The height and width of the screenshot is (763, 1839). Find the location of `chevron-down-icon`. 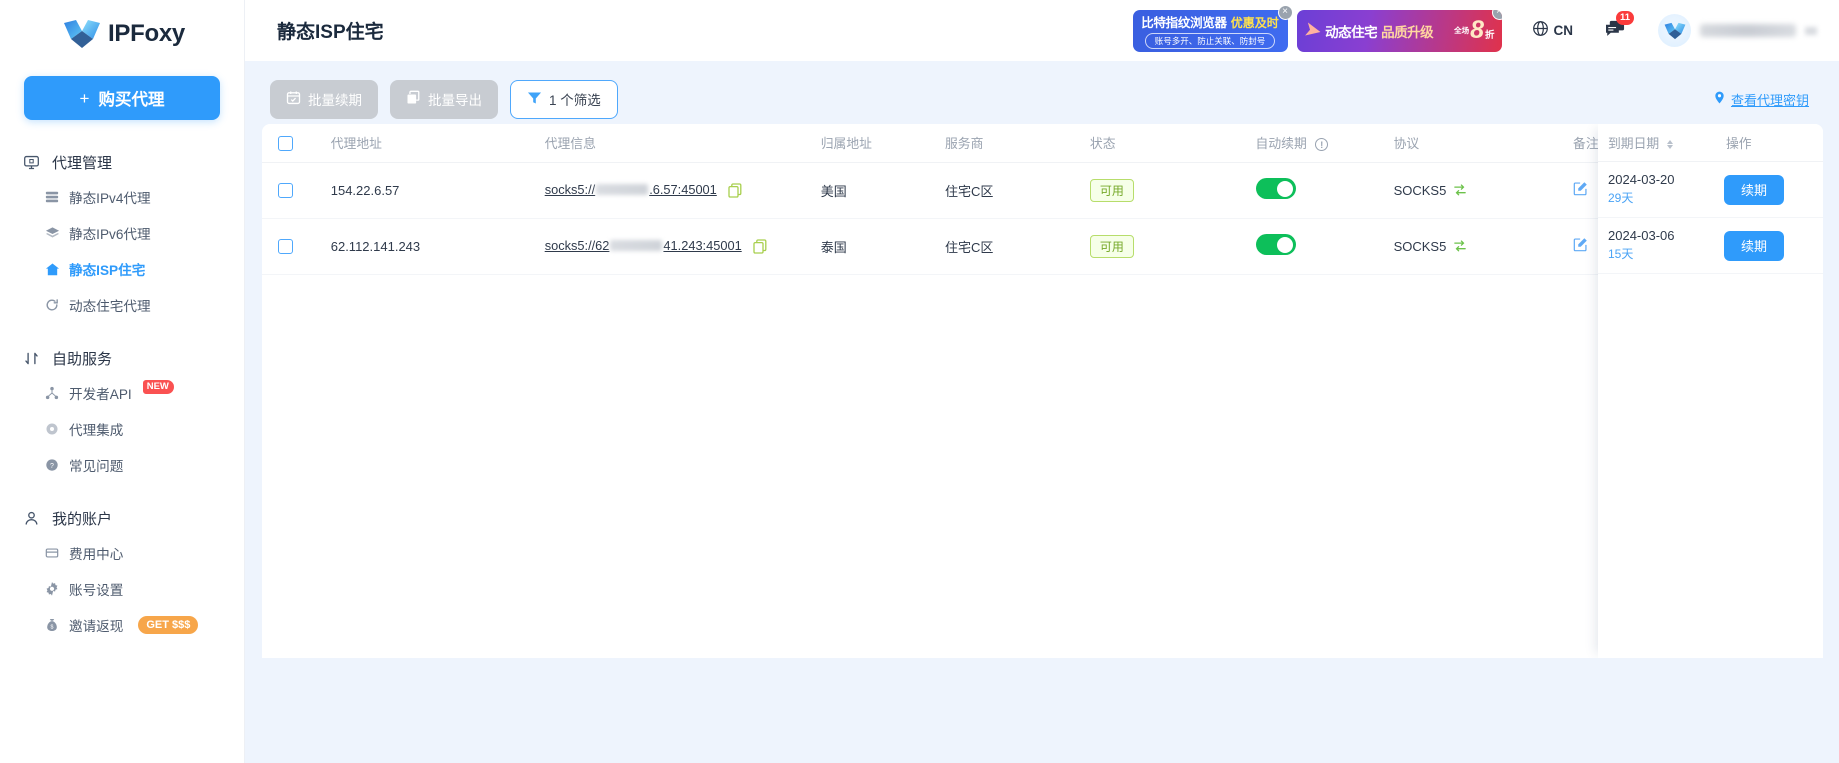

chevron-down-icon is located at coordinates (1811, 30).